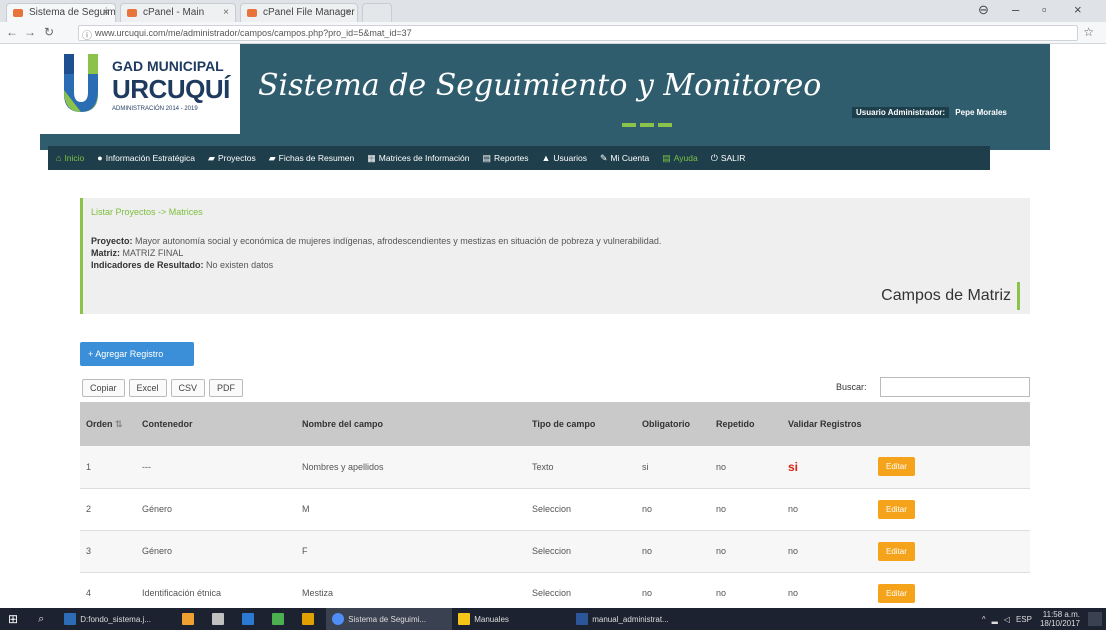 The image size is (1106, 630). I want to click on column-header-repetido: Repetido, so click(746, 424).